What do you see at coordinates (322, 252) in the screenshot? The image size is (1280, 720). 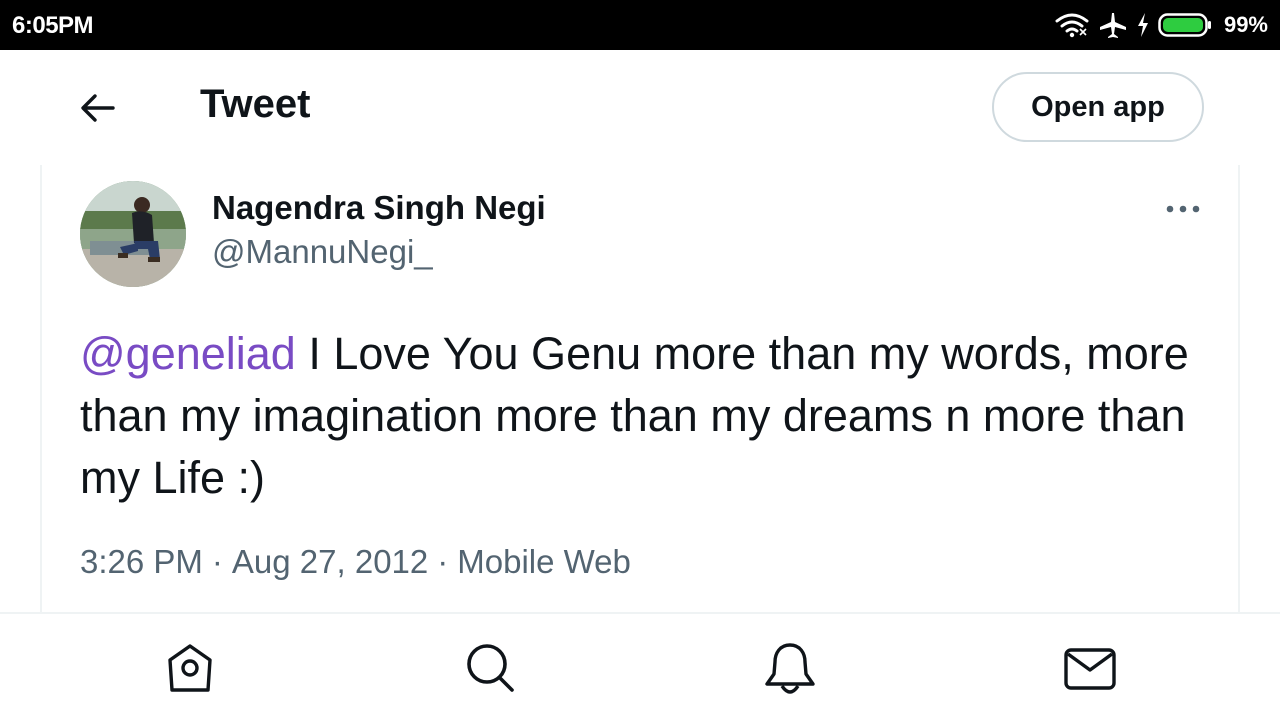 I see `author-handle: @MannuNegi_` at bounding box center [322, 252].